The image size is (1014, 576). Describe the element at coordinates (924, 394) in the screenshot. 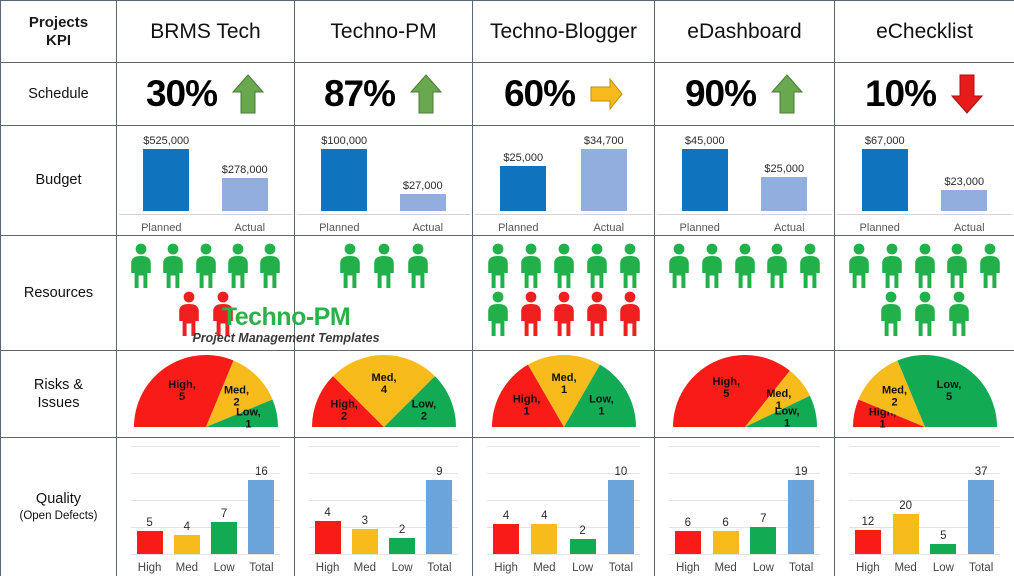

I see `risks-cell-echecklist: High, 1 Med, 2 Low, 5` at that location.